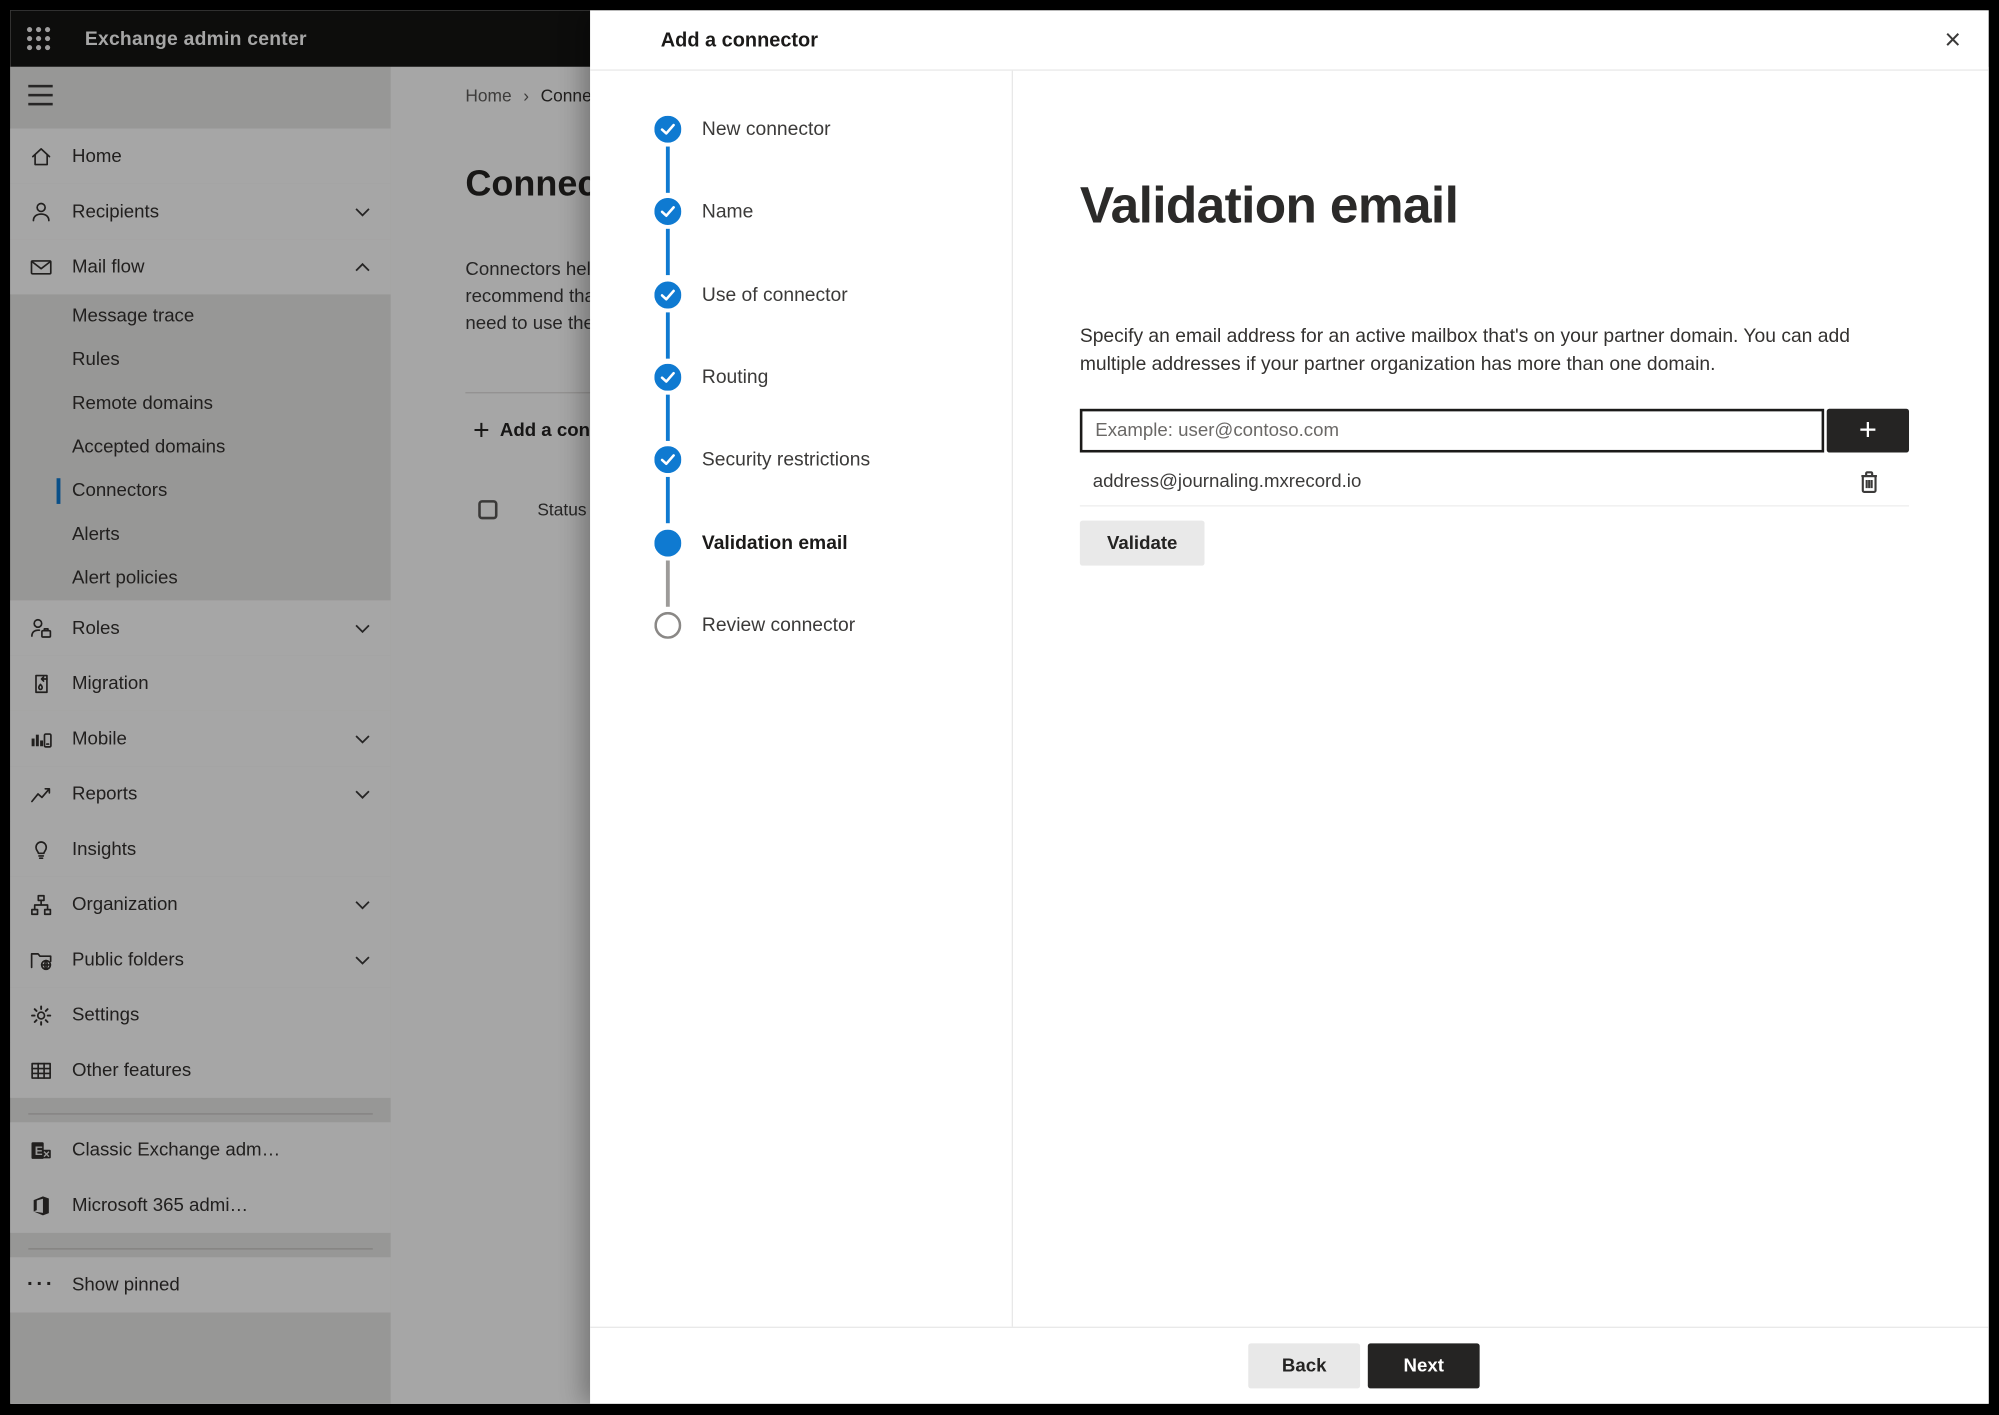 This screenshot has width=1999, height=1415. Describe the element at coordinates (1304, 1366) in the screenshot. I see `back-button: Back` at that location.